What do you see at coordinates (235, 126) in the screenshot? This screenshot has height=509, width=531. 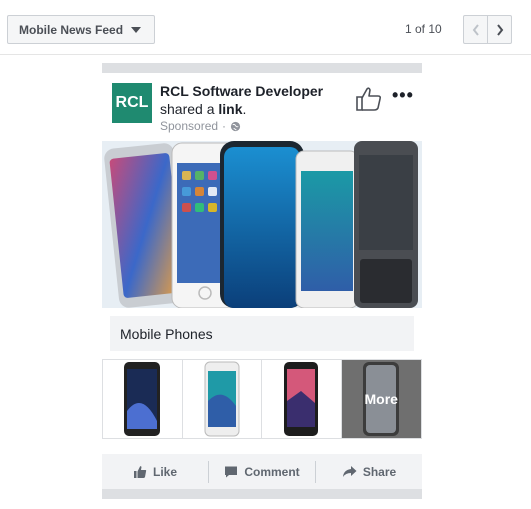 I see `globe-icon` at bounding box center [235, 126].